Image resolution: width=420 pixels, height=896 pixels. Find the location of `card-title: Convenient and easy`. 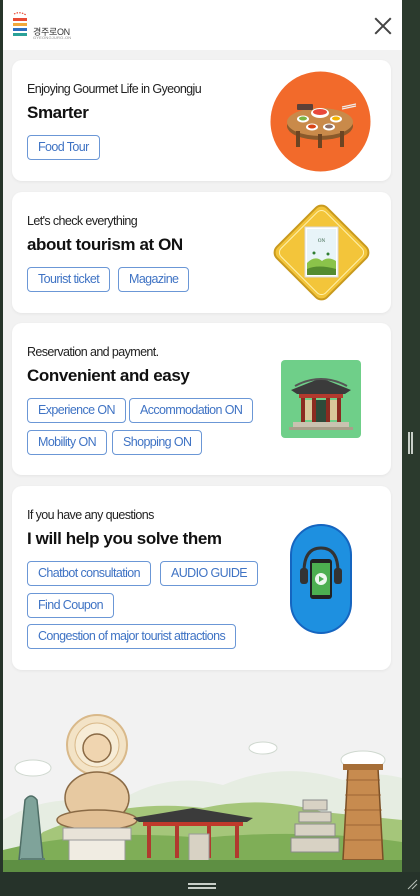

card-title: Convenient and easy is located at coordinates (108, 375).